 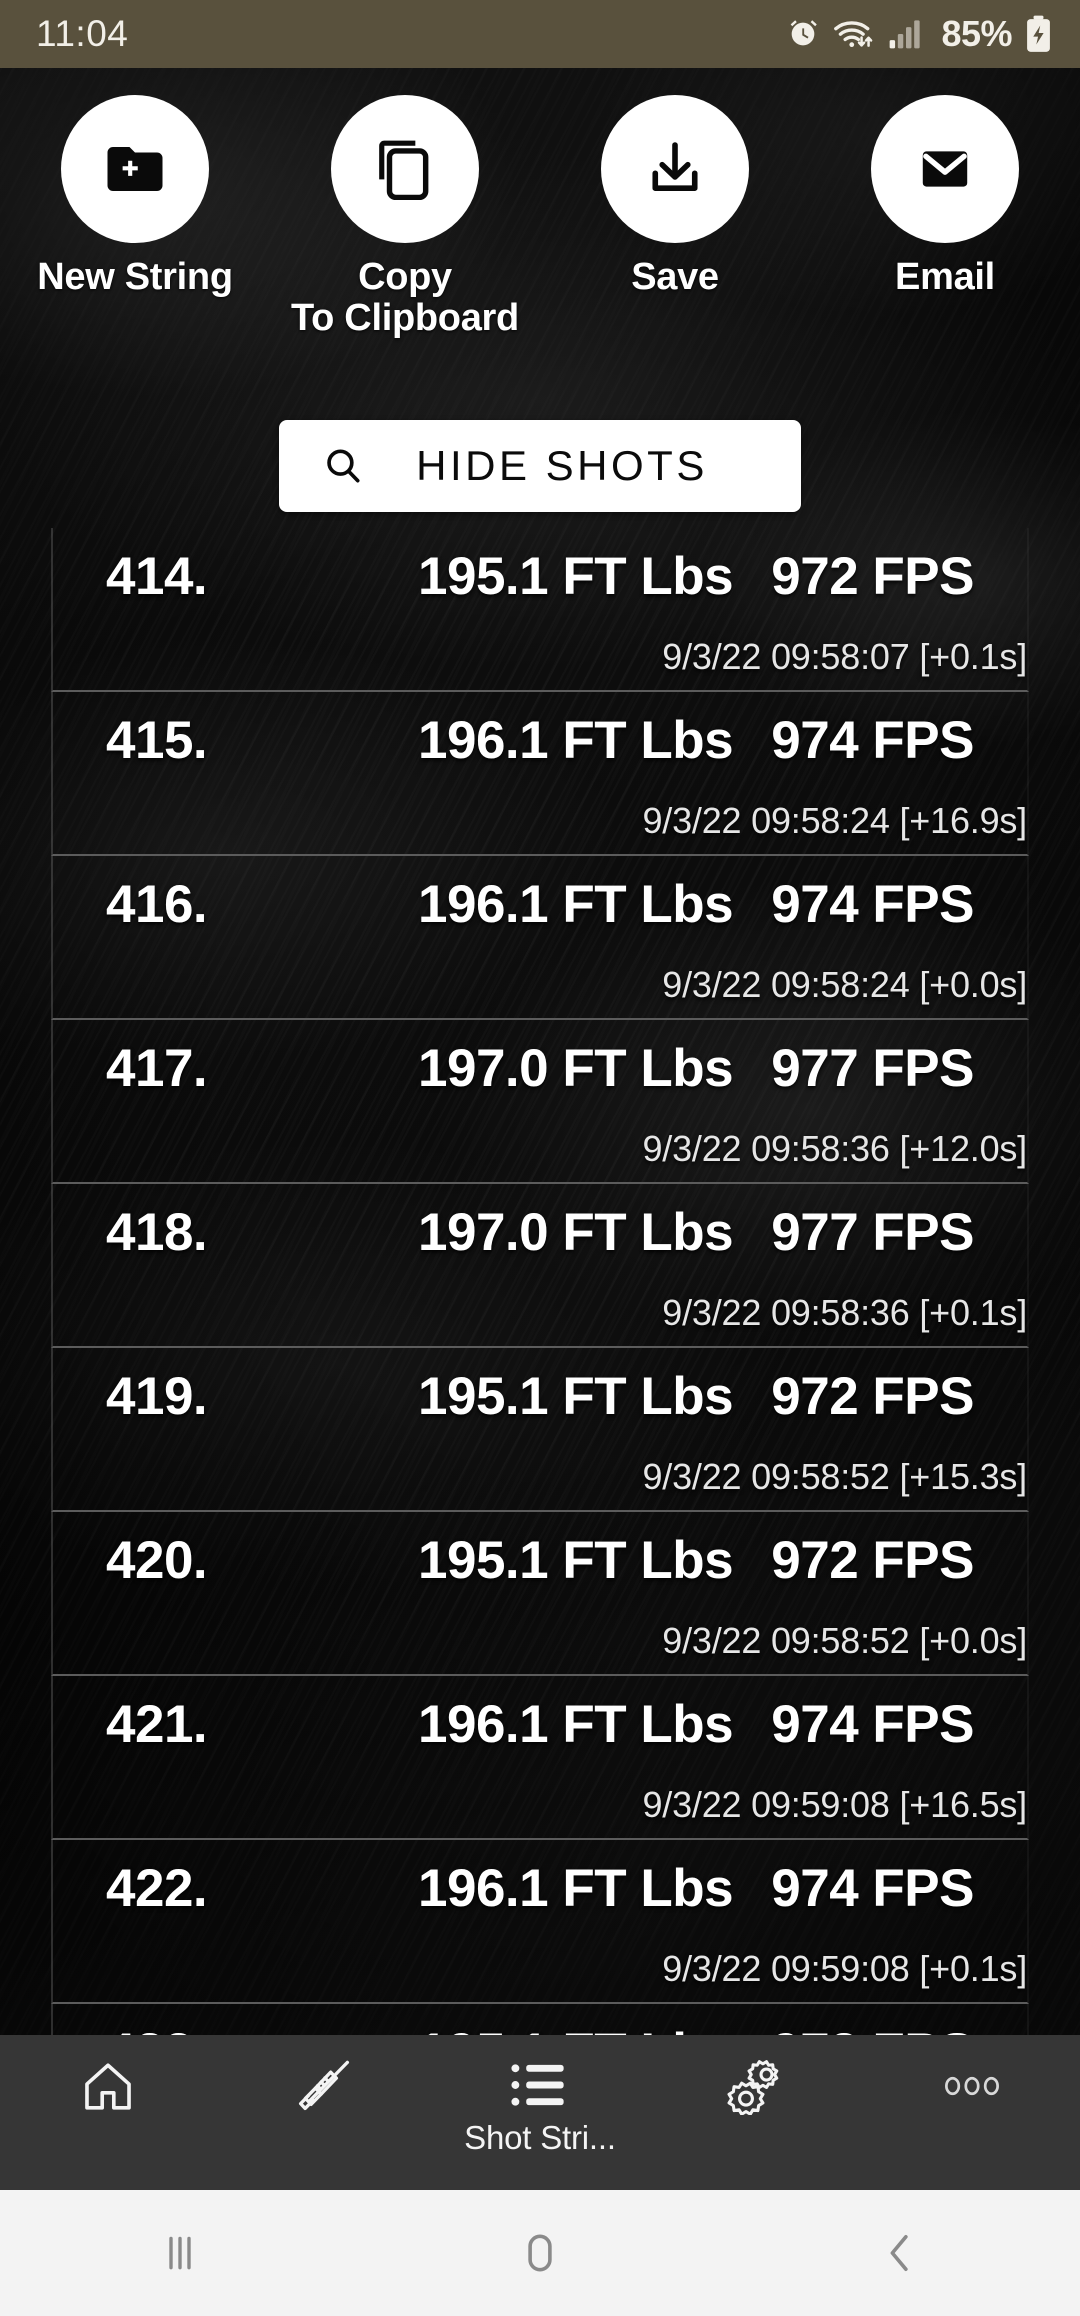 I want to click on shot-index: 417., so click(x=157, y=1068).